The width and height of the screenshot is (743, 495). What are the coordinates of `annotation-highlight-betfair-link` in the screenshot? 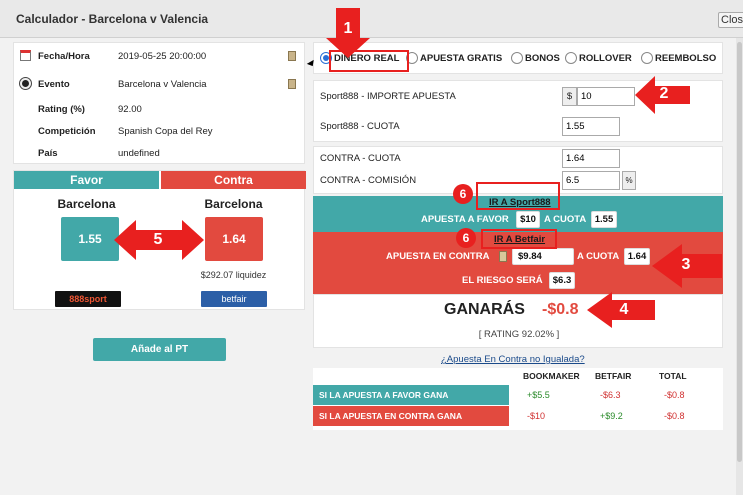 It's located at (519, 239).